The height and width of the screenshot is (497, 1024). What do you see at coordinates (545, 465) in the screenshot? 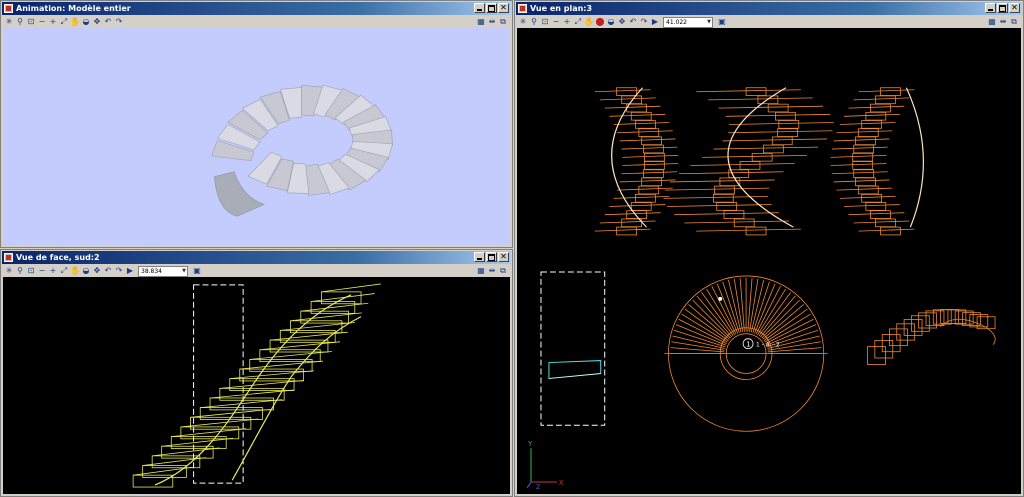
I see `ucs-axis-icon: Y X Z` at bounding box center [545, 465].